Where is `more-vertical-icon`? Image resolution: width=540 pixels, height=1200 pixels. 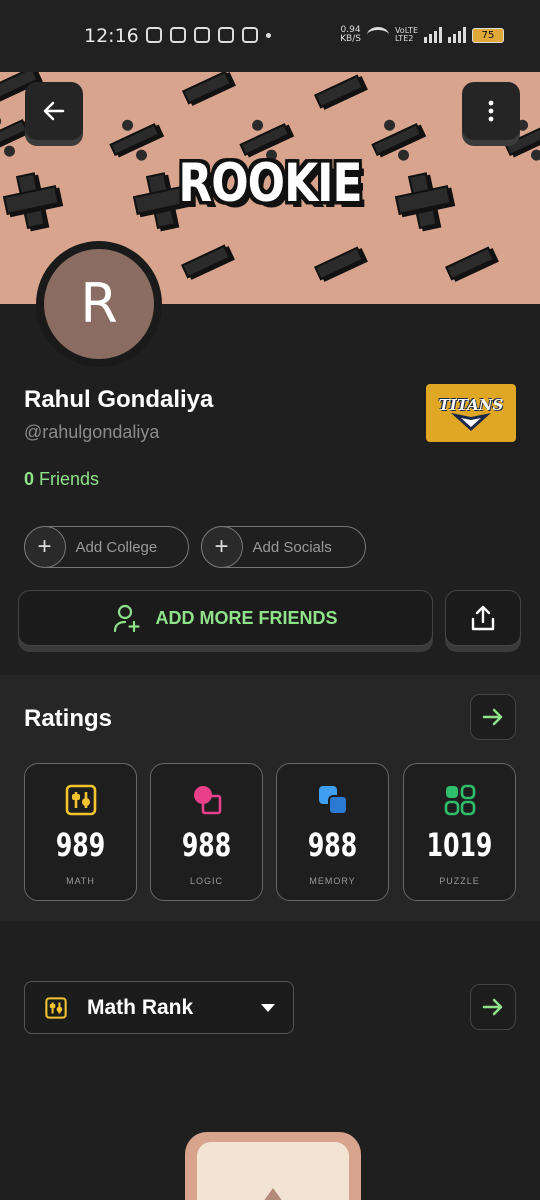 more-vertical-icon is located at coordinates (491, 111).